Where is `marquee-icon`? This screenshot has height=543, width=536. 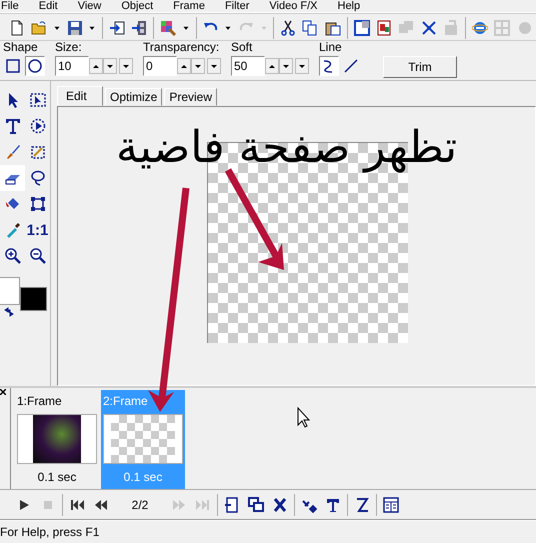
marquee-icon is located at coordinates (38, 100).